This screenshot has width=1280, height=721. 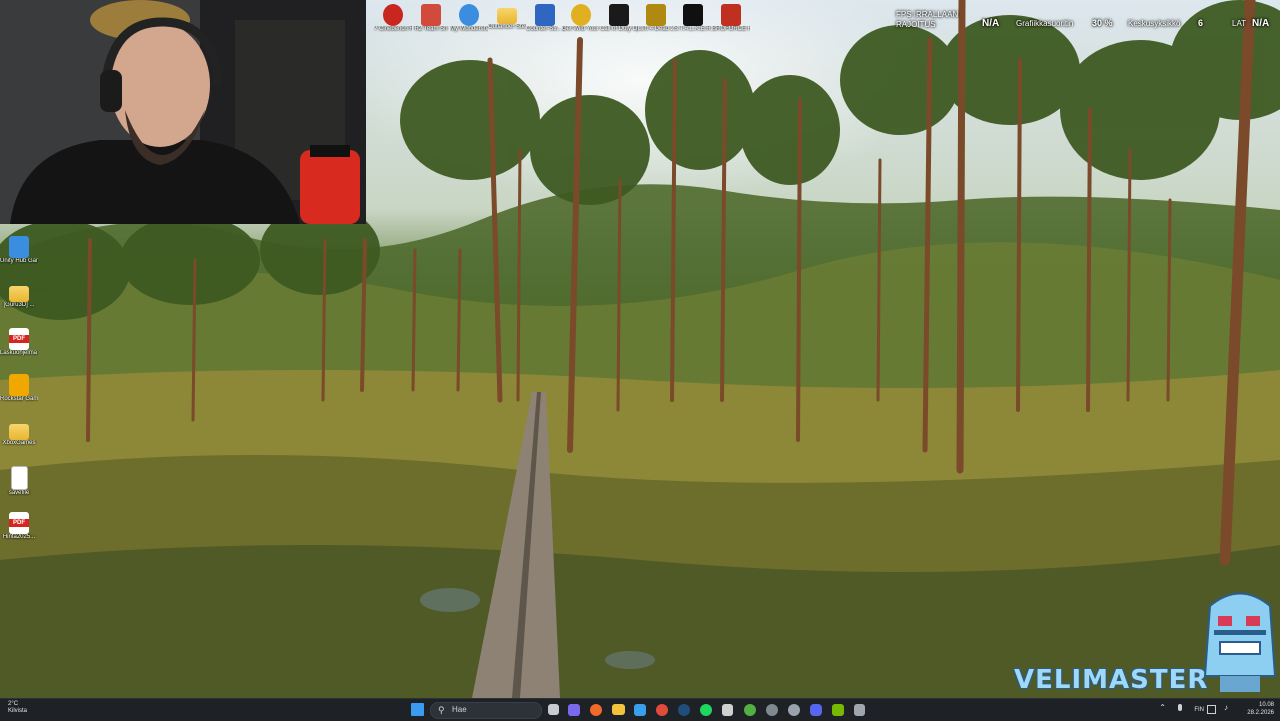 What do you see at coordinates (684, 710) in the screenshot?
I see `steam-icon` at bounding box center [684, 710].